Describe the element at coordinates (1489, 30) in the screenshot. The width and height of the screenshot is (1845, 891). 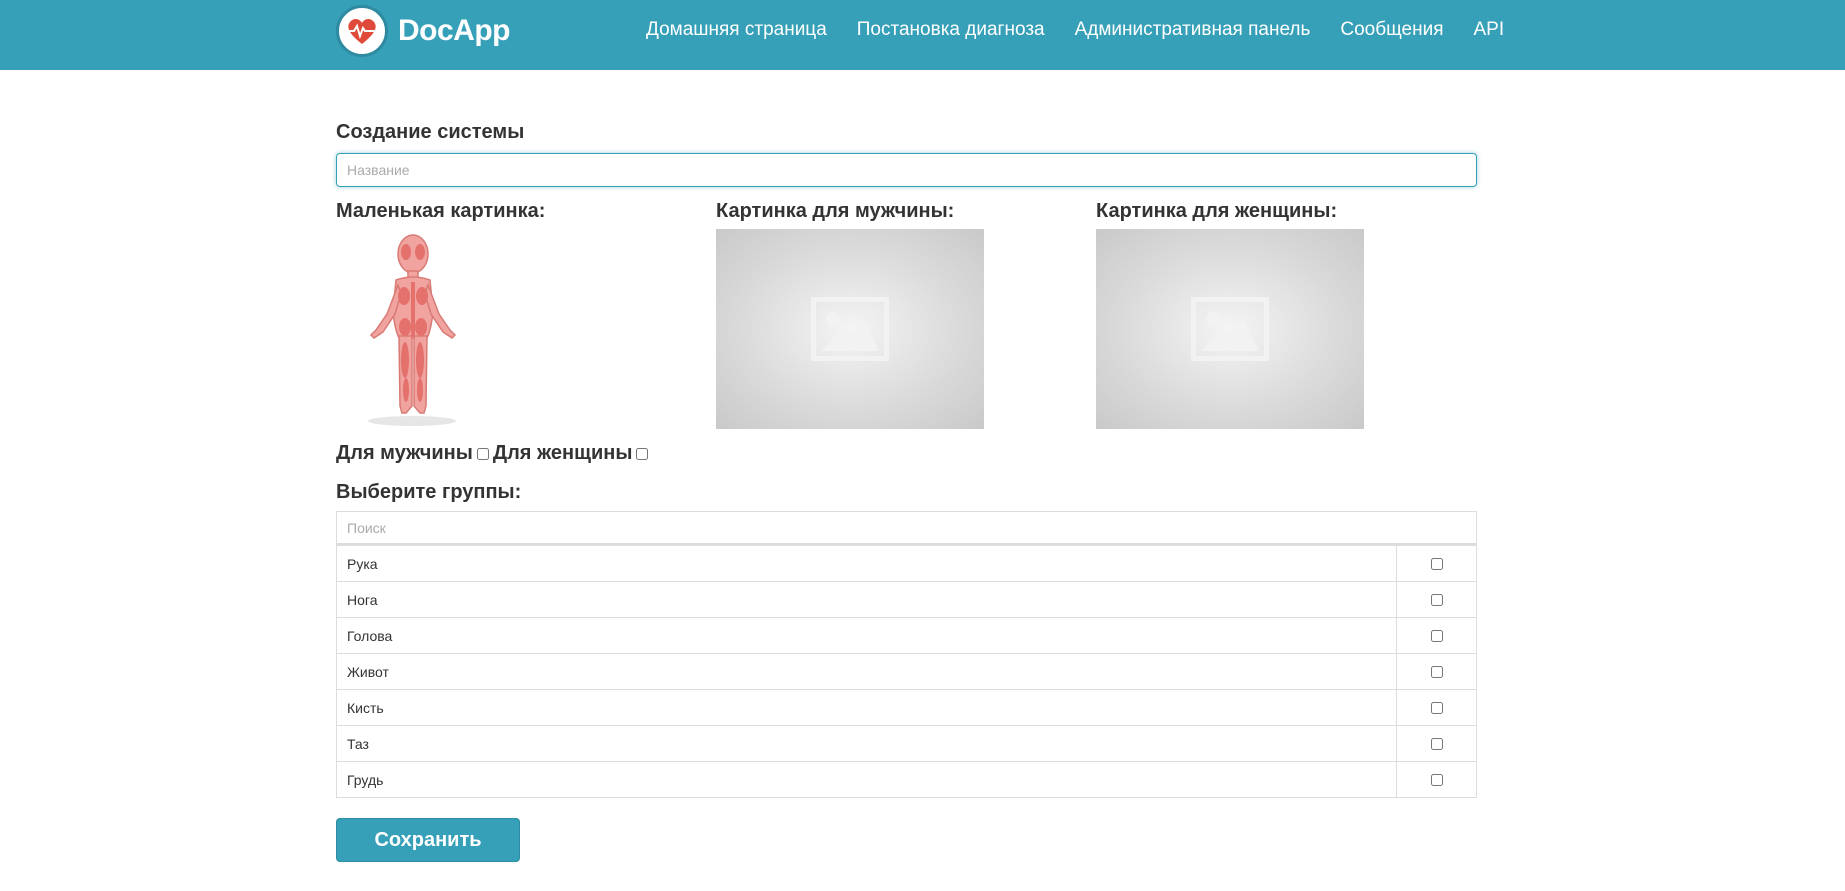
I see `nav-item-api: API` at that location.